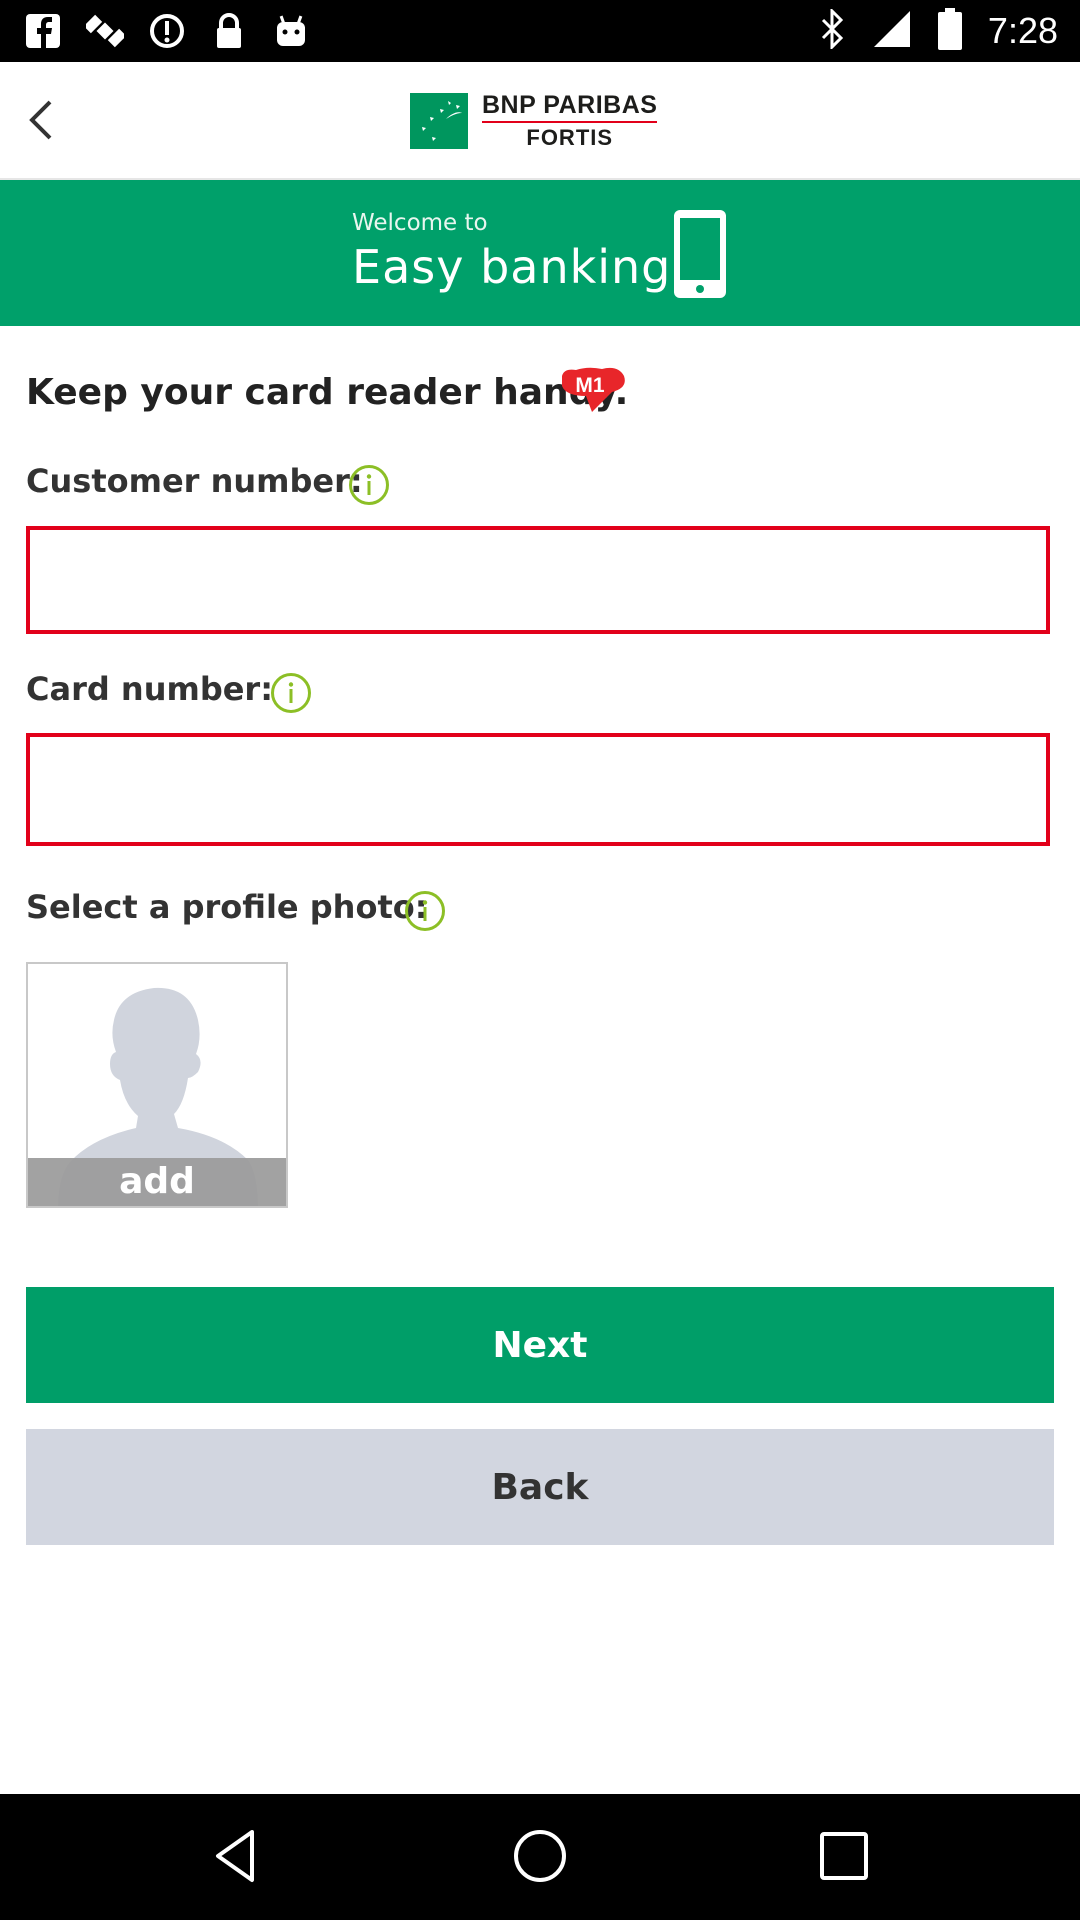  Describe the element at coordinates (700, 254) in the screenshot. I see `smartphone-icon` at that location.